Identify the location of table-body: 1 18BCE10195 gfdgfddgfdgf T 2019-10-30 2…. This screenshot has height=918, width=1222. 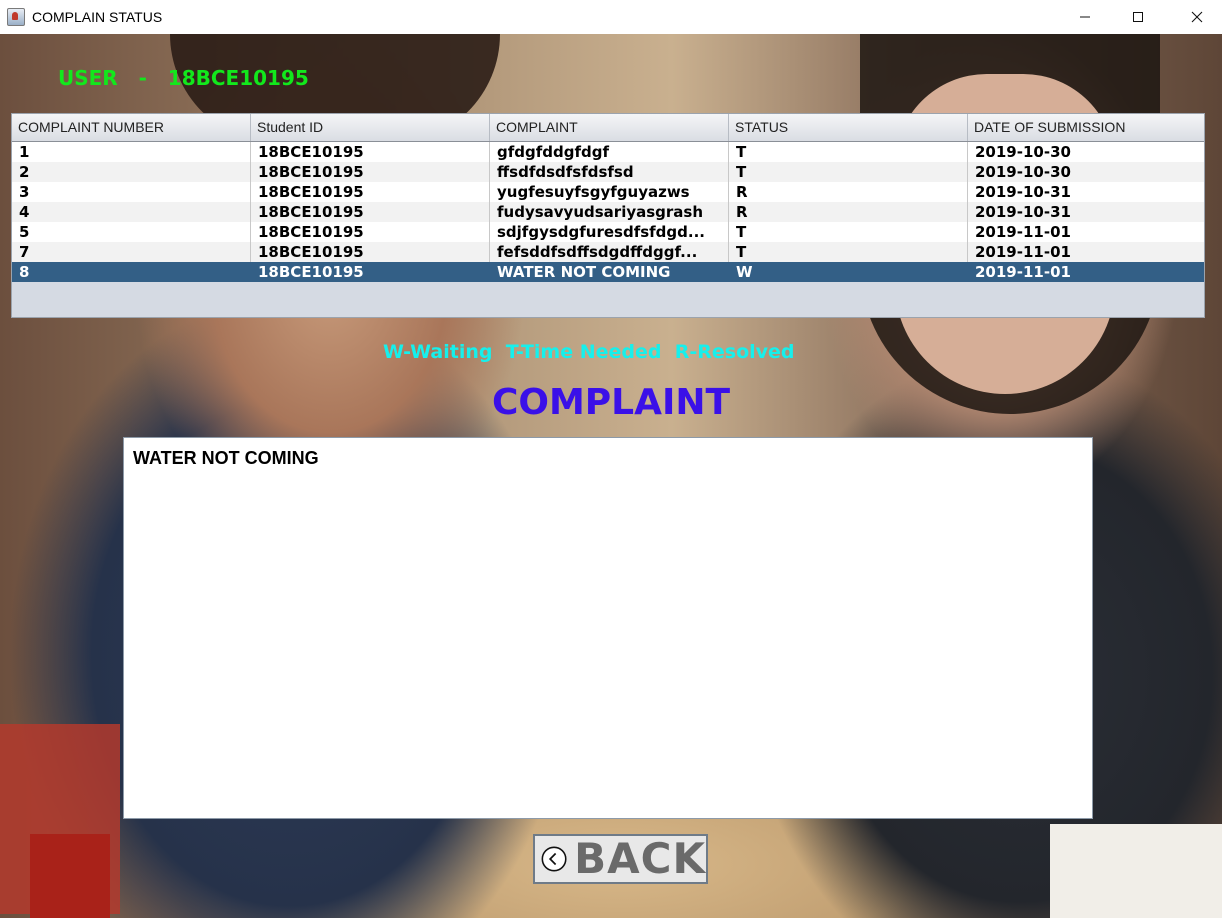
(608, 212).